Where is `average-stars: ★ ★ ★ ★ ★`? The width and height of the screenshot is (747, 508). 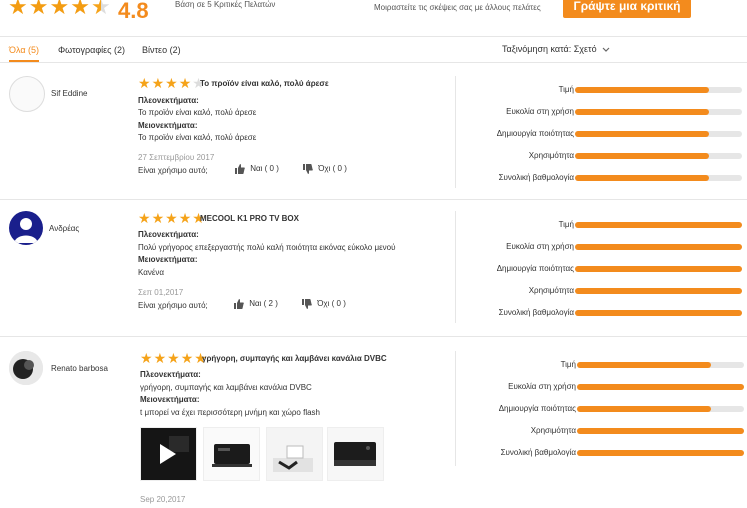
average-stars: ★ ★ ★ ★ ★ is located at coordinates (59, 9).